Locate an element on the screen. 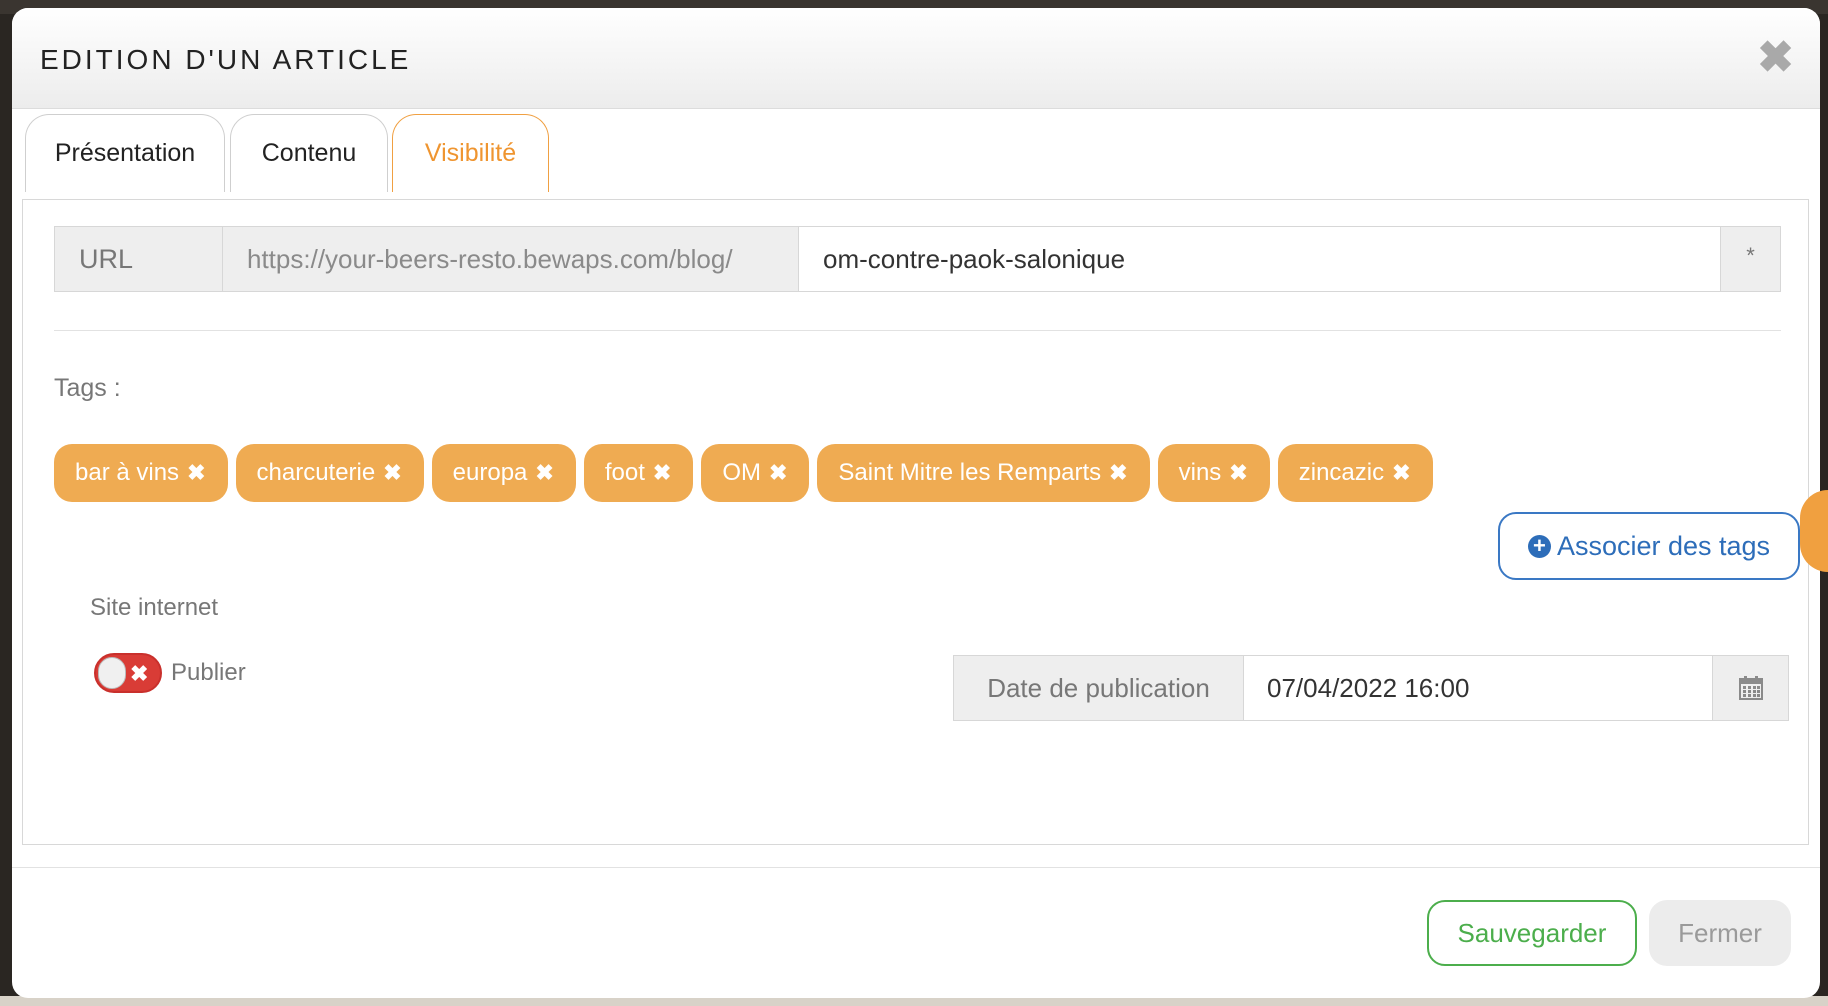 The width and height of the screenshot is (1828, 1006). associate-tags-label: Associer des tags is located at coordinates (1663, 545).